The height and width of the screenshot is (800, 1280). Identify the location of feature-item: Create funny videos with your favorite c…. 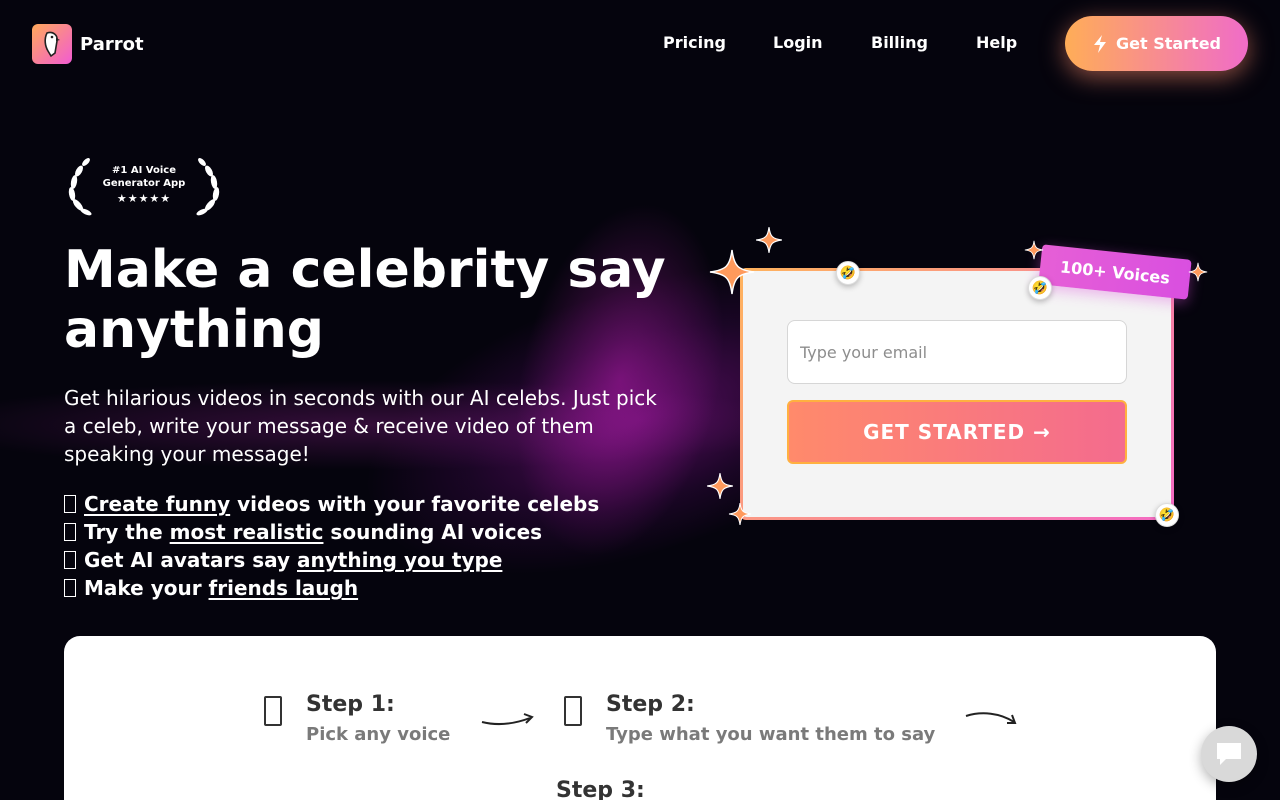
(331, 504).